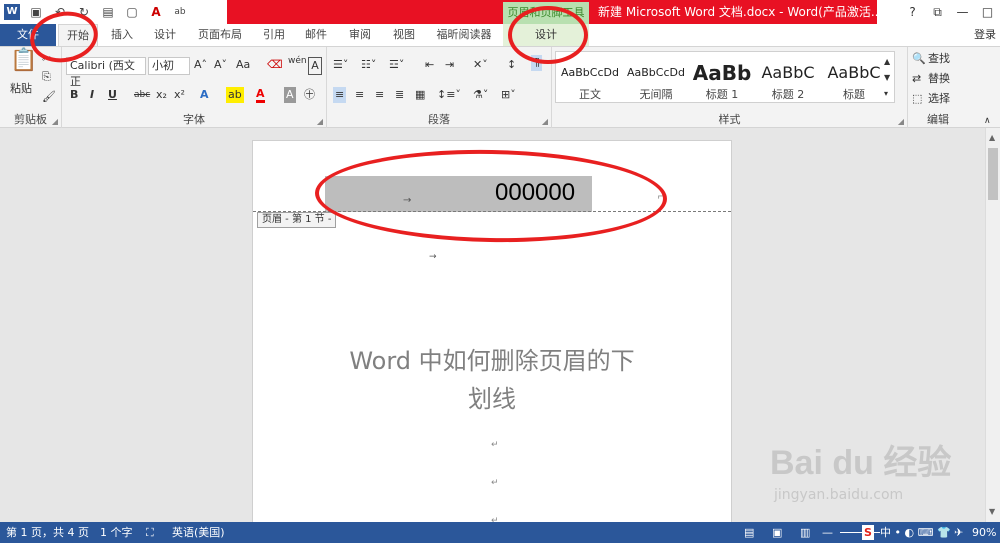 The height and width of the screenshot is (543, 1000). What do you see at coordinates (122, 35) in the screenshot?
I see `tab-insert: 插入` at bounding box center [122, 35].